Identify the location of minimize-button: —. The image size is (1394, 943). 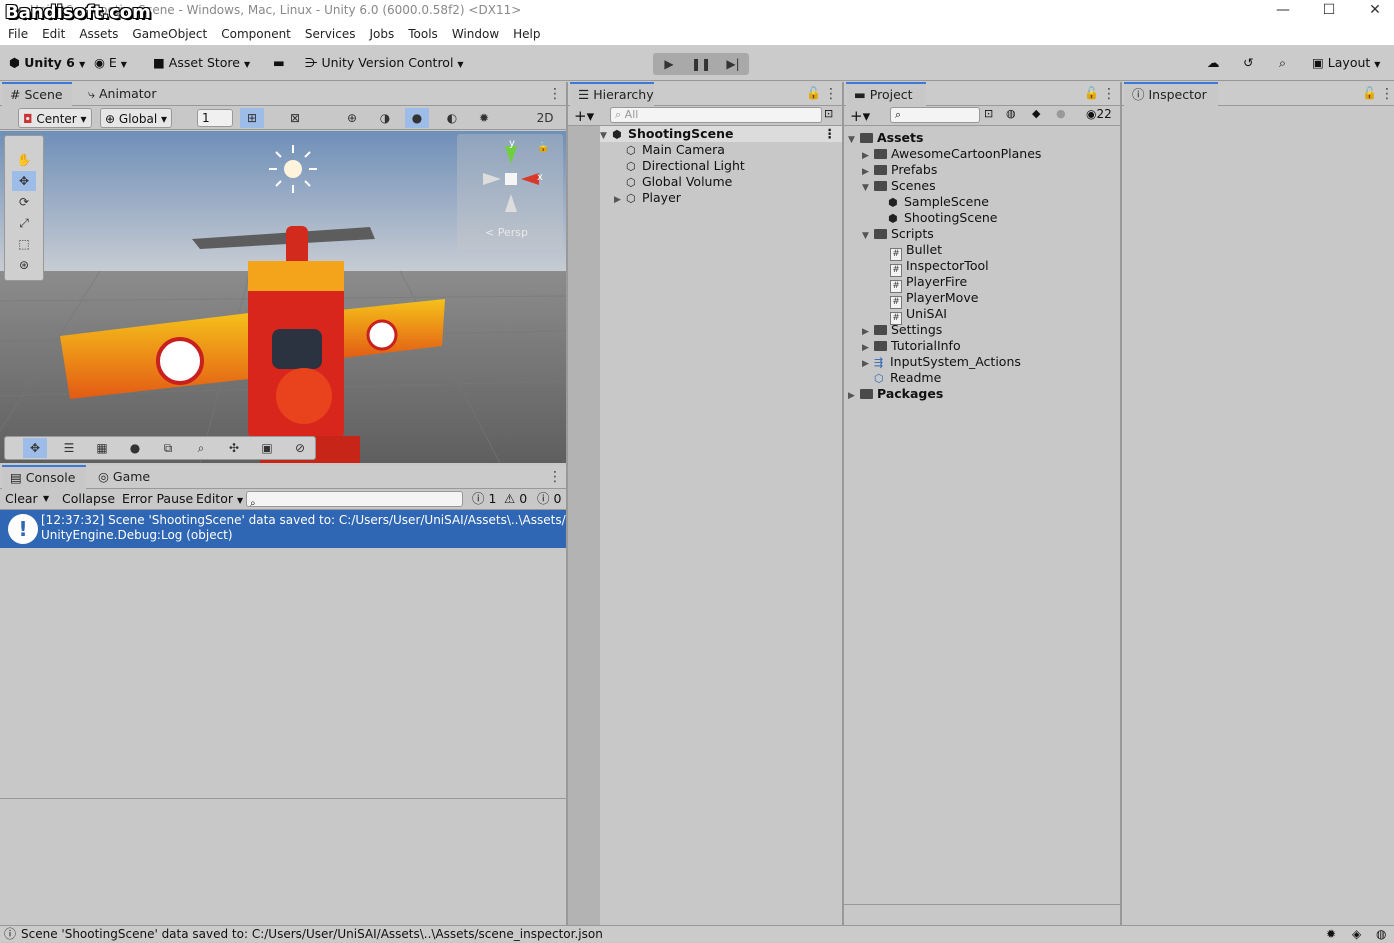
(1283, 12).